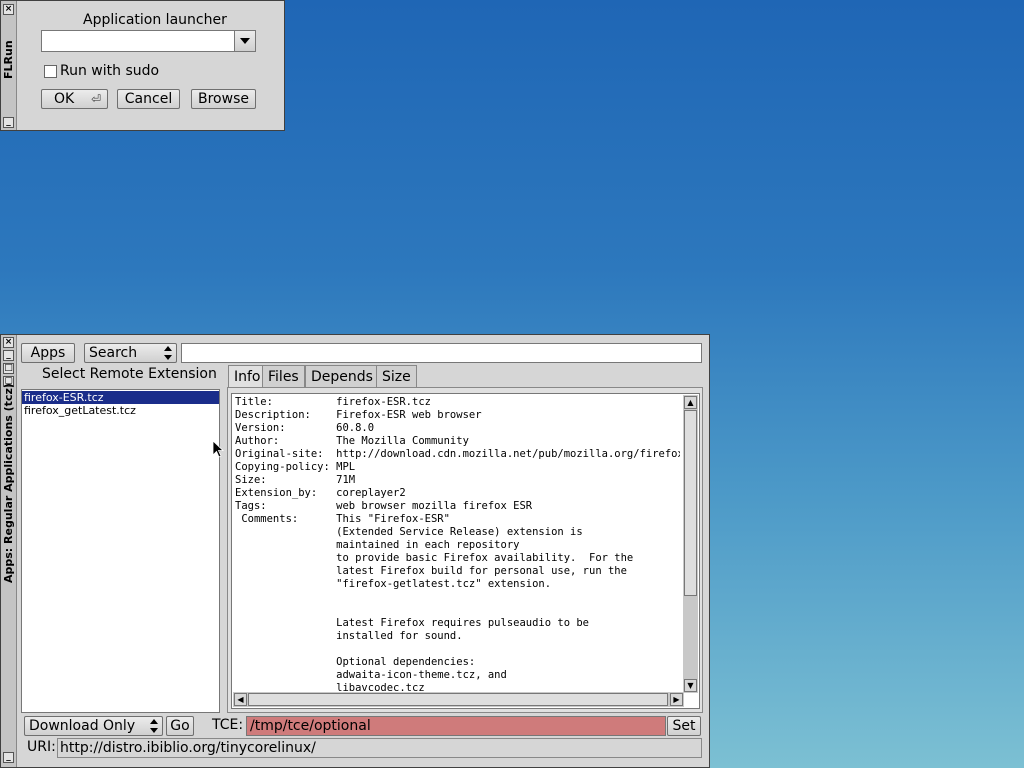 Image resolution: width=1024 pixels, height=768 pixels. Describe the element at coordinates (129, 374) in the screenshot. I see `select-extension-heading: Select Remote Extension` at that location.